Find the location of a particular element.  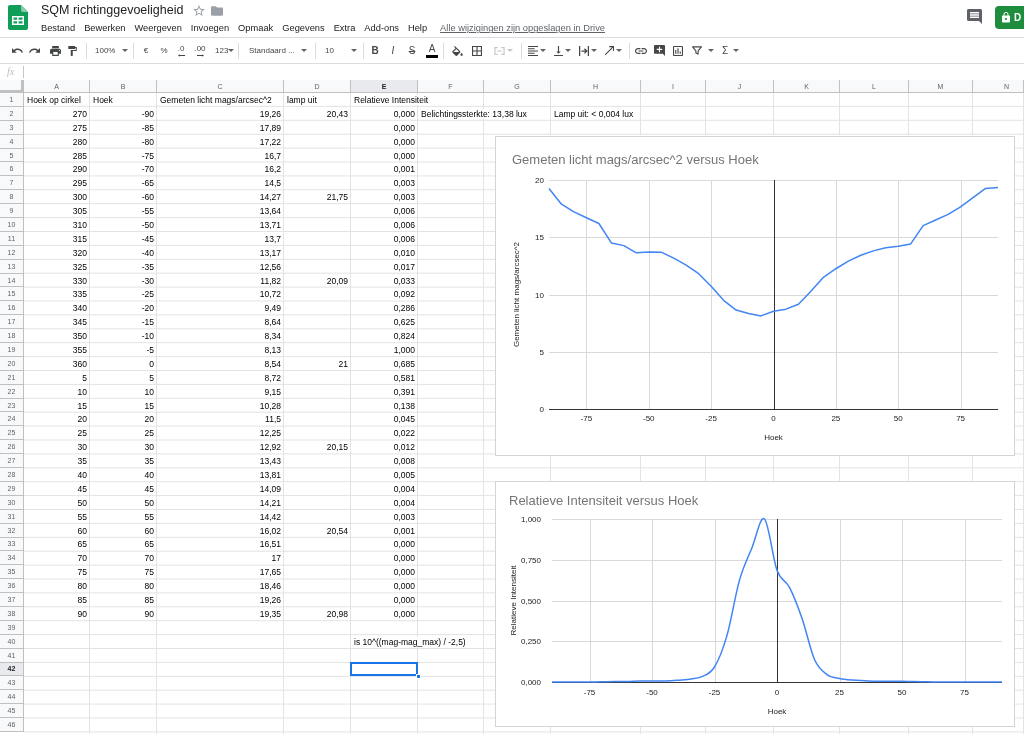

data-value: -20 is located at coordinates (148, 308).